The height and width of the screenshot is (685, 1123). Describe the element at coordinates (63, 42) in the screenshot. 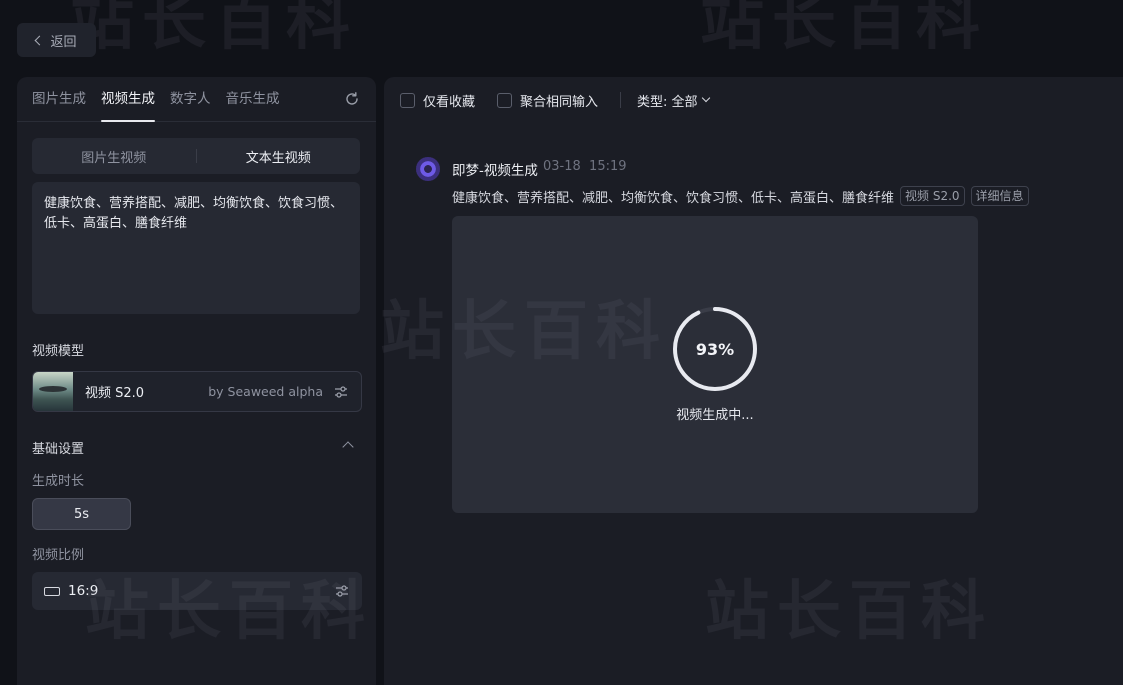

I see `back-label: 返回` at that location.